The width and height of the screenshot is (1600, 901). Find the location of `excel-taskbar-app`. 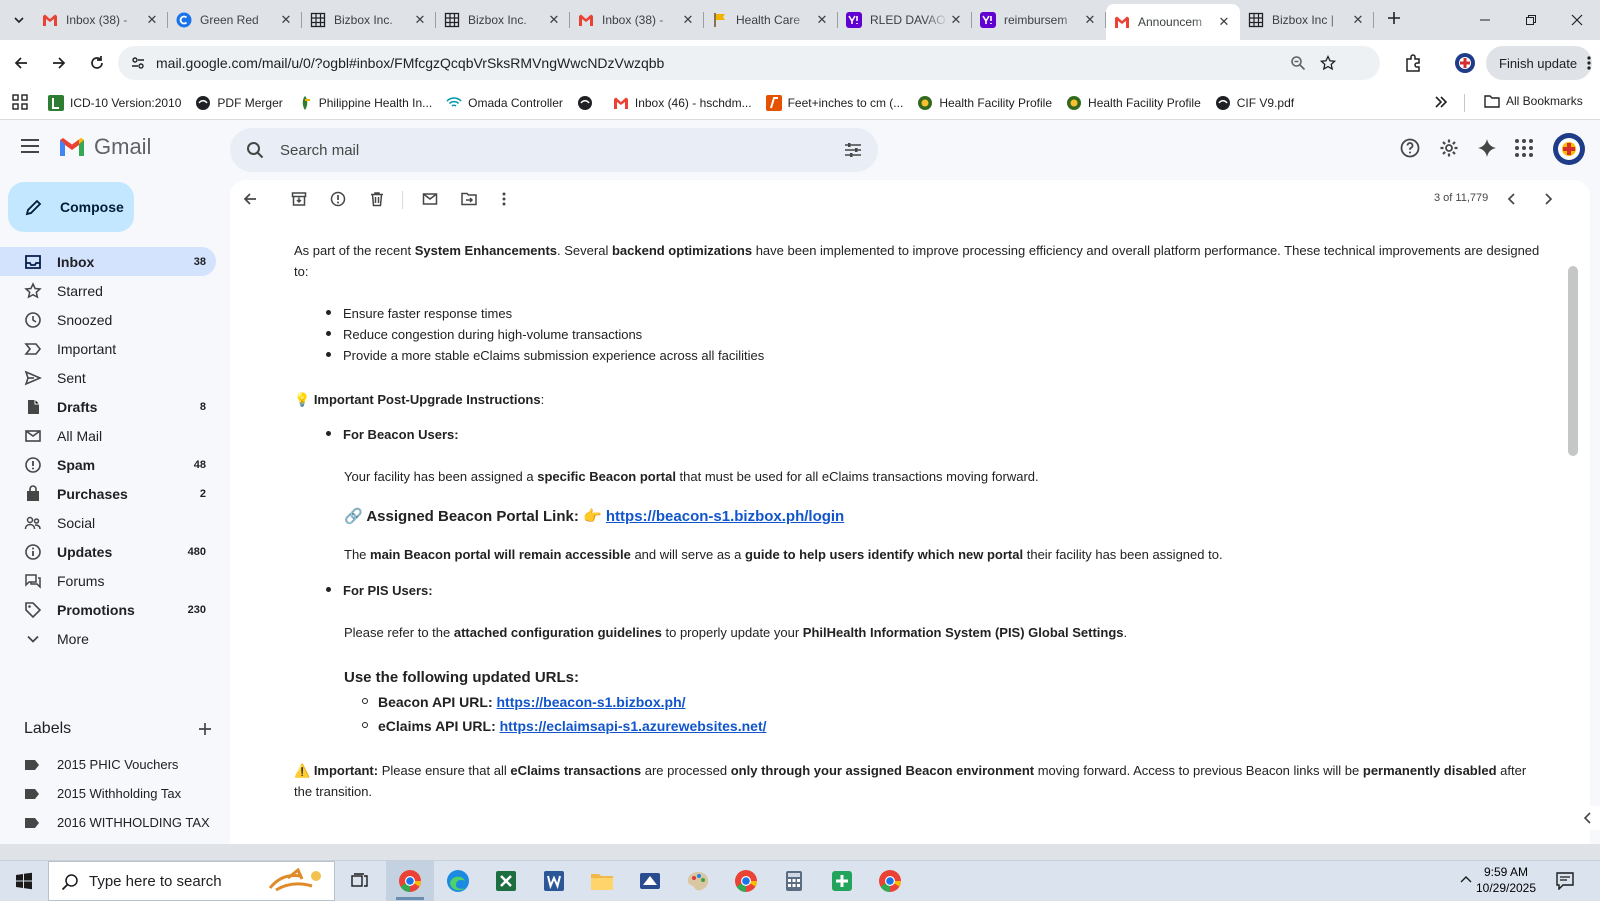

excel-taskbar-app is located at coordinates (506, 881).